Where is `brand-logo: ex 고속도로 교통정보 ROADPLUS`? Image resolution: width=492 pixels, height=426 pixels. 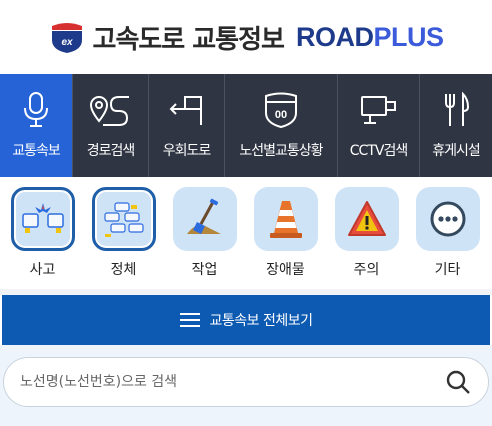 brand-logo: ex 고속도로 교통정보 ROADPLUS is located at coordinates (246, 37).